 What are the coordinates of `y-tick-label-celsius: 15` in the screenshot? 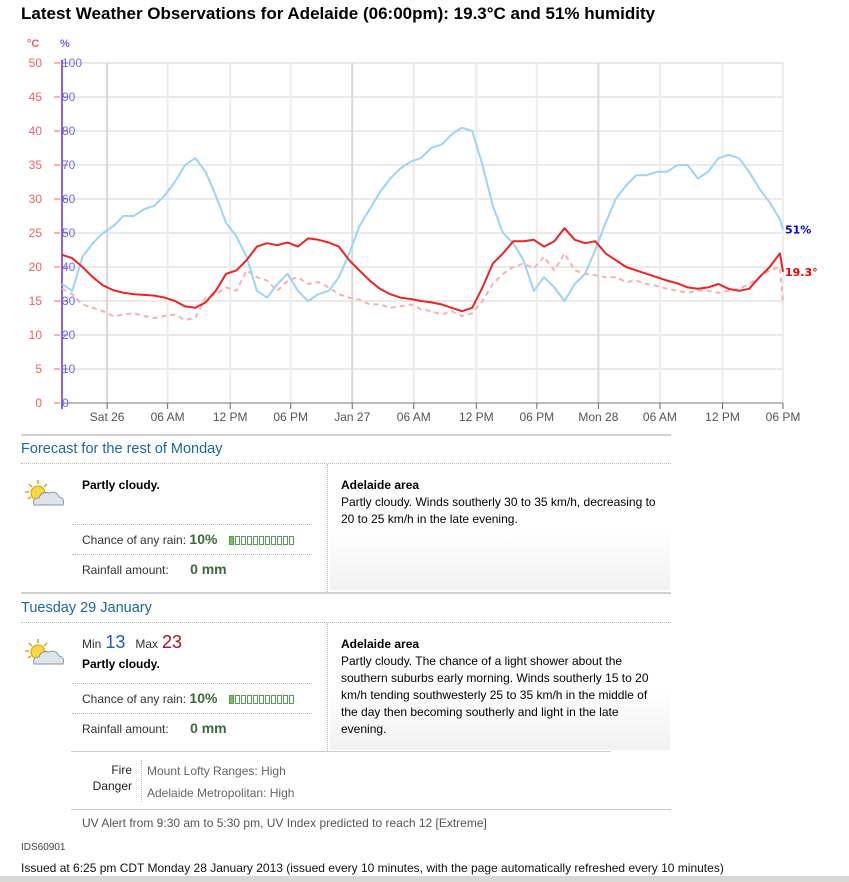 It's located at (36, 301).